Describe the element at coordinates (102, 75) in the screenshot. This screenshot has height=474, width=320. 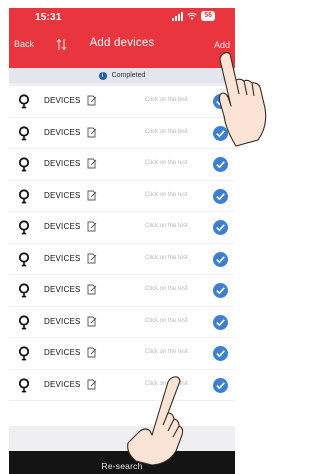
I see `info-icon: i` at that location.